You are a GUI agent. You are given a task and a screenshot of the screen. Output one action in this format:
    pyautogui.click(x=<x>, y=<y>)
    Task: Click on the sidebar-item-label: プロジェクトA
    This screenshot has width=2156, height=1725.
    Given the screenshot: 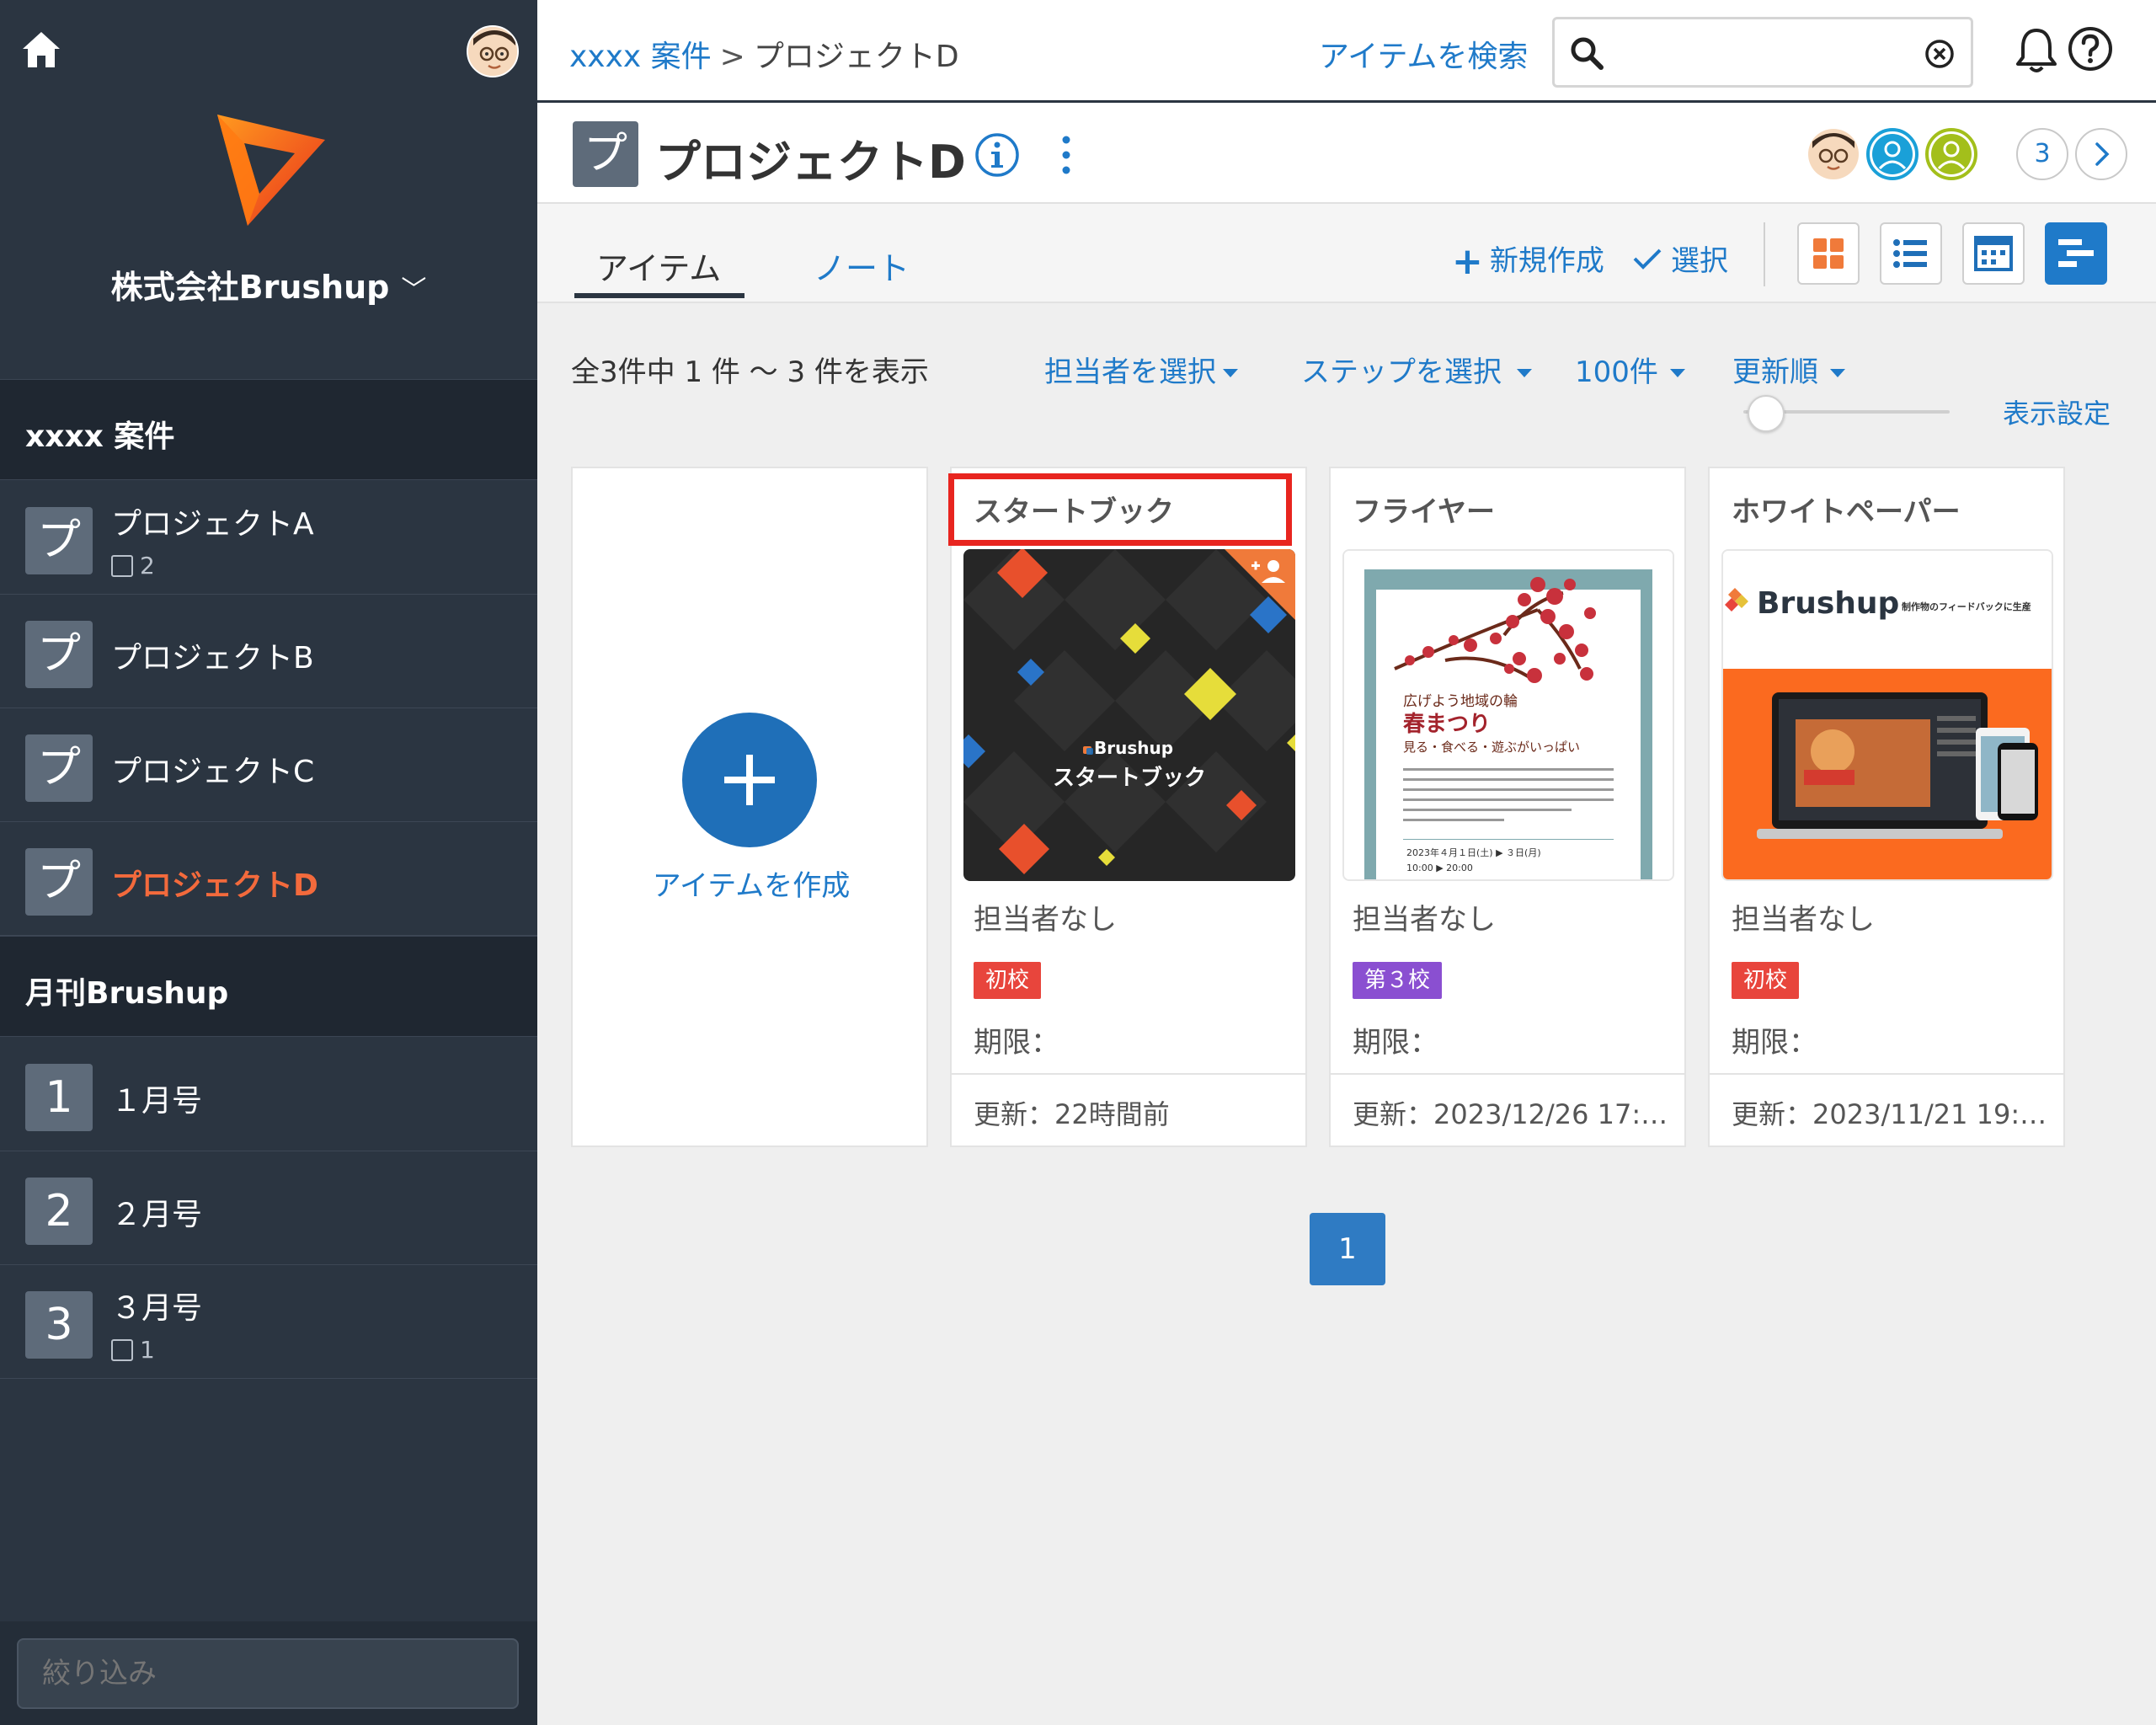 What is the action you would take?
    pyautogui.click(x=212, y=524)
    